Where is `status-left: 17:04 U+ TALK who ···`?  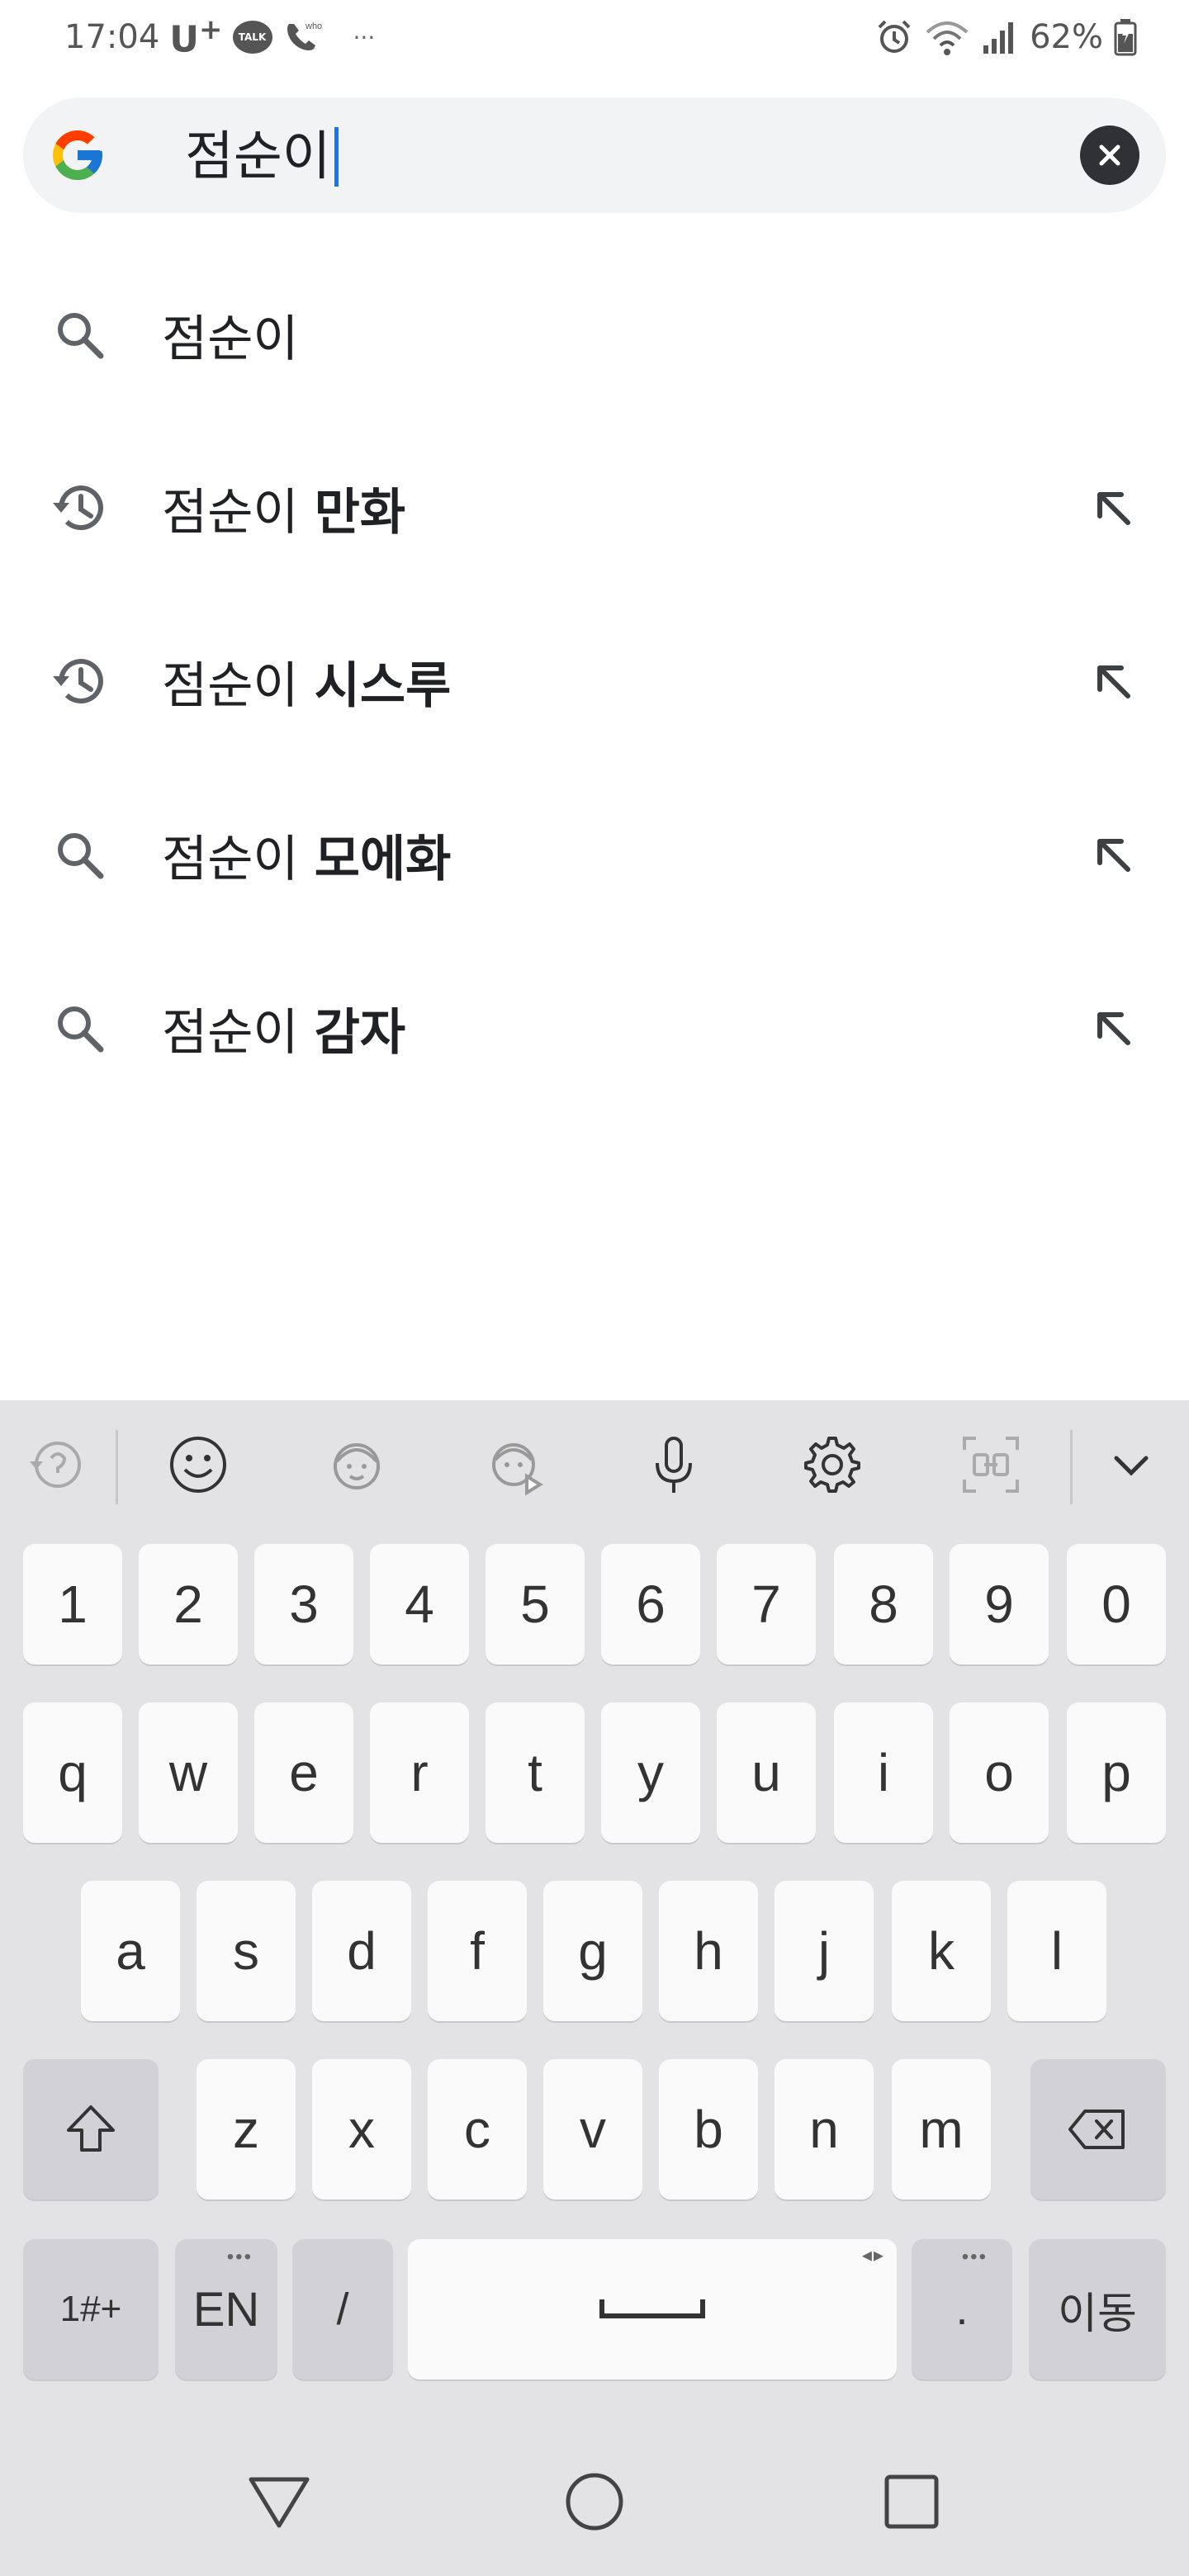 status-left: 17:04 U+ TALK who ··· is located at coordinates (219, 37).